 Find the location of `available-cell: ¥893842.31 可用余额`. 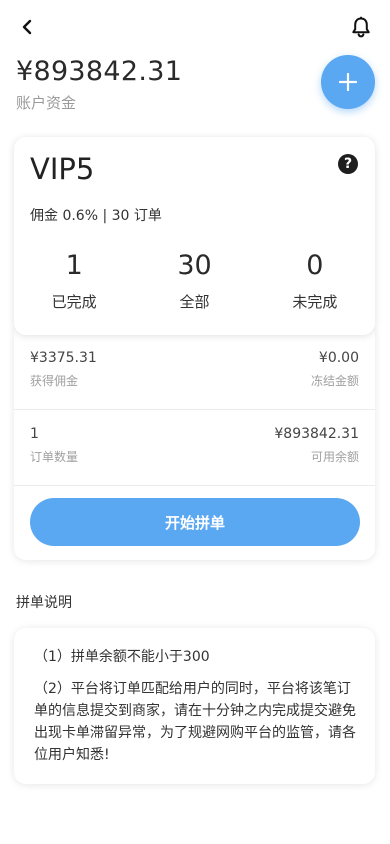

available-cell: ¥893842.31 可用余额 is located at coordinates (316, 445).